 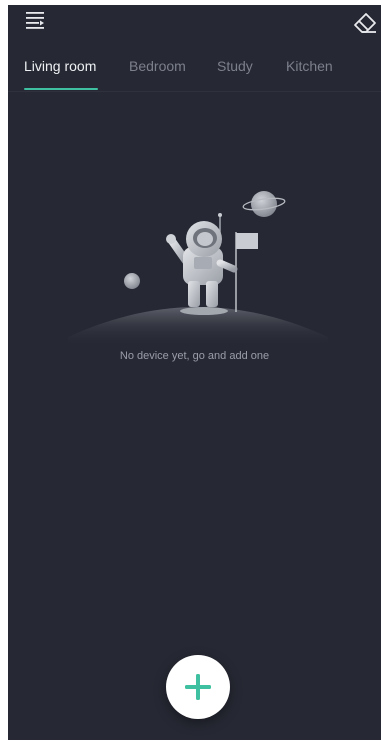 What do you see at coordinates (246, 272) in the screenshot?
I see `flag` at bounding box center [246, 272].